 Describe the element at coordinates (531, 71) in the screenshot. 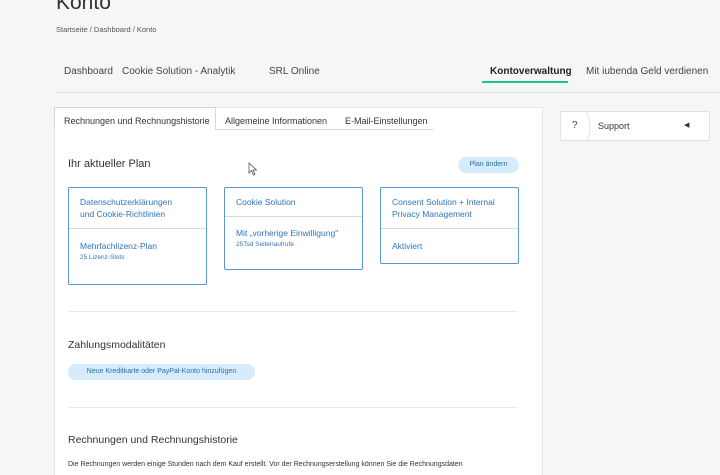

I see `nav-account-management: Kontoverwaltung` at that location.